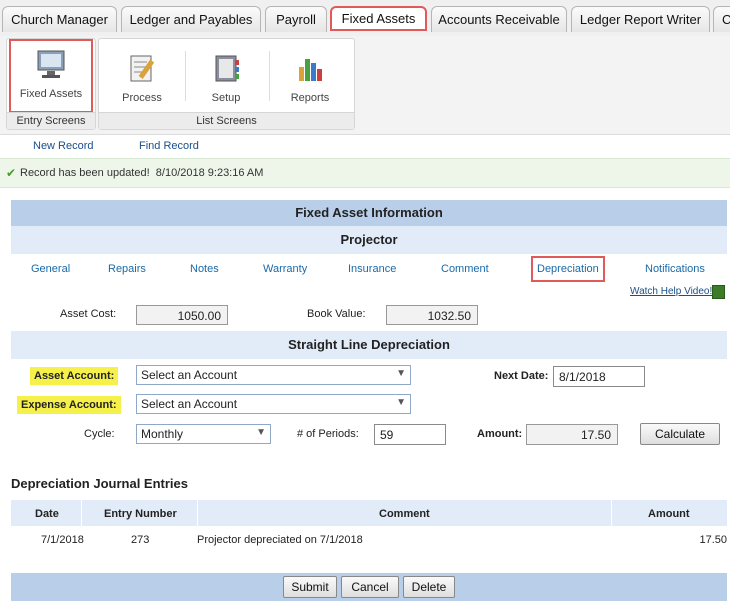 The height and width of the screenshot is (607, 730). I want to click on expense-account-label: Expense Account:, so click(69, 405).